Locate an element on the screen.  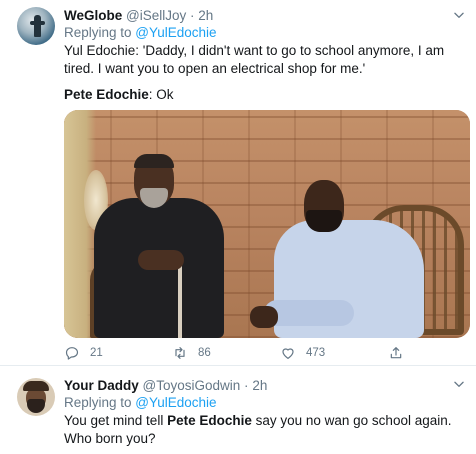
share-icon is located at coordinates (396, 353).